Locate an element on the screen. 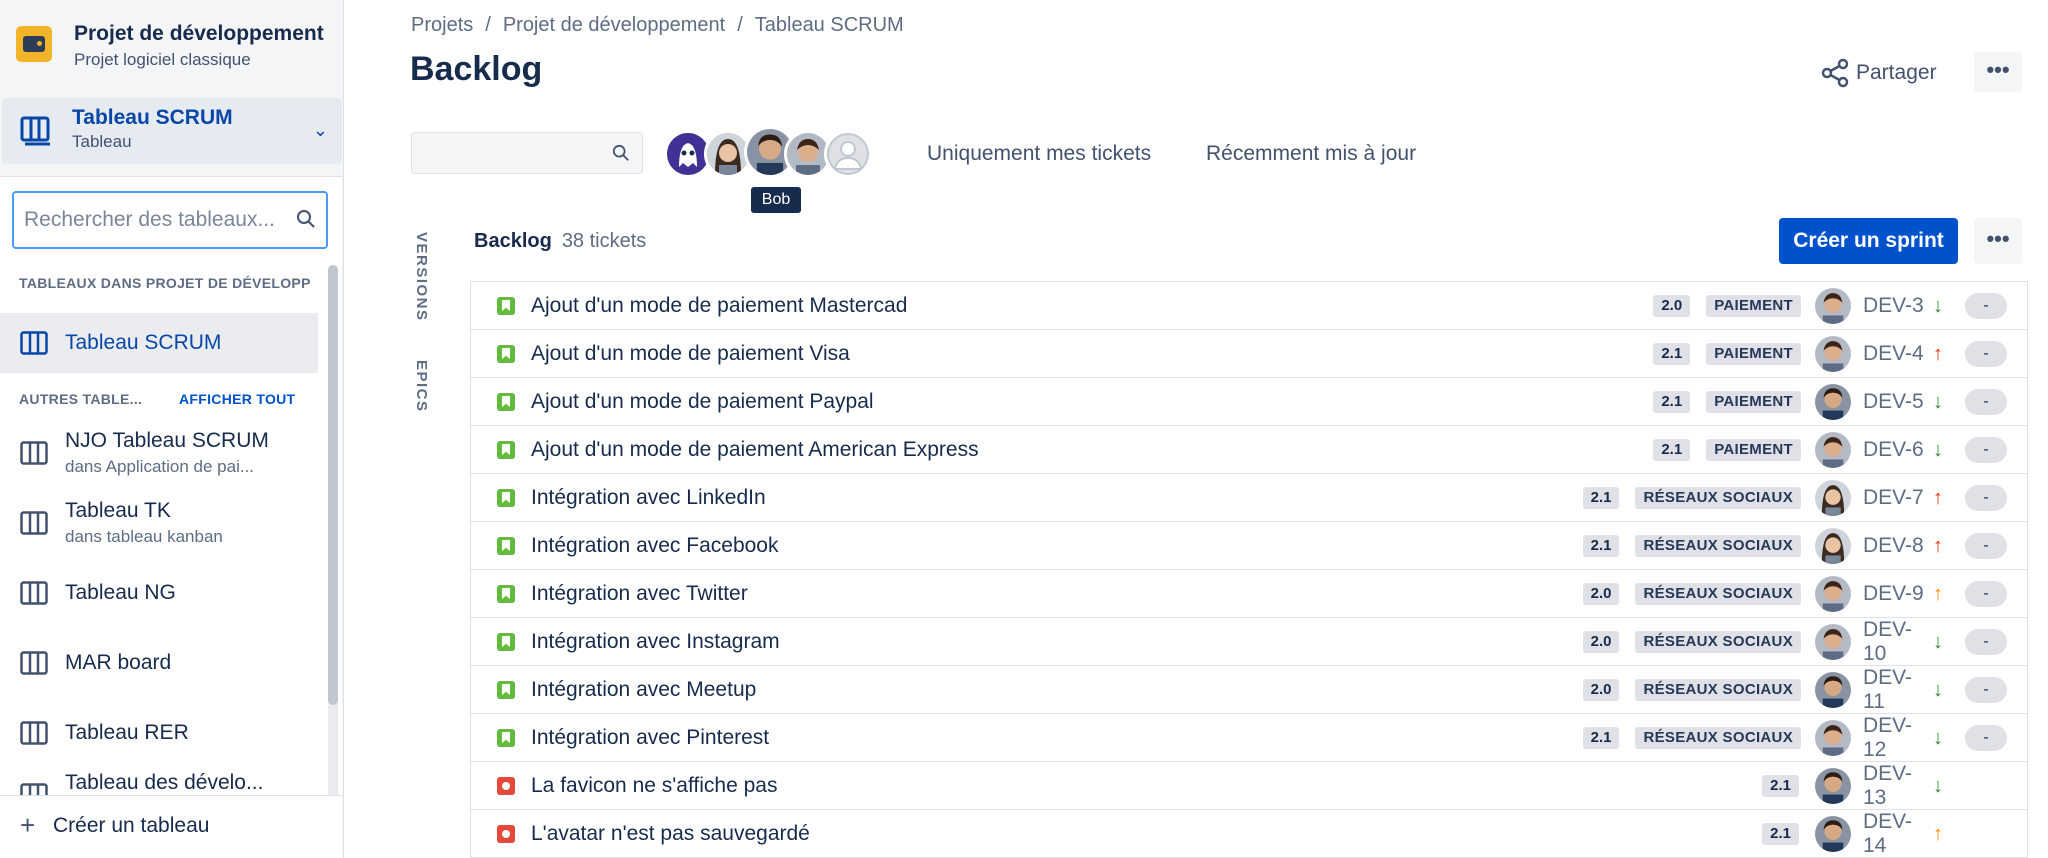 The width and height of the screenshot is (2048, 858). sidebar-item-label: NJO Tableau SCRUM is located at coordinates (167, 440).